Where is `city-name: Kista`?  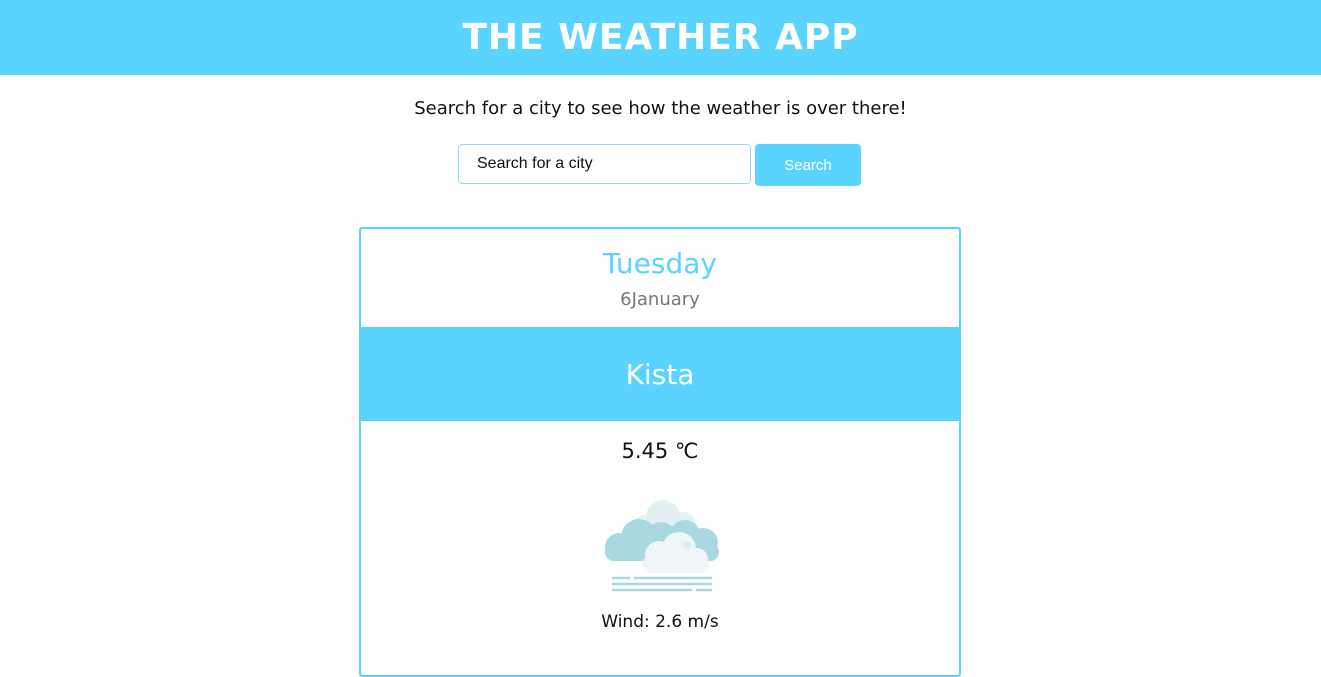
city-name: Kista is located at coordinates (660, 374).